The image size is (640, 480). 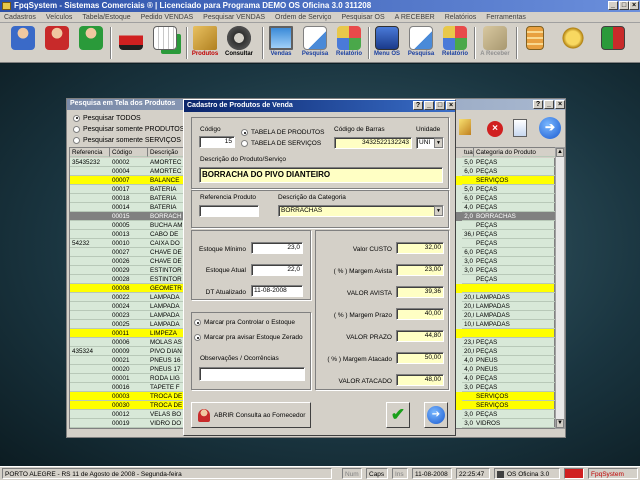 I want to click on calculator-icon, so click(x=535, y=38).